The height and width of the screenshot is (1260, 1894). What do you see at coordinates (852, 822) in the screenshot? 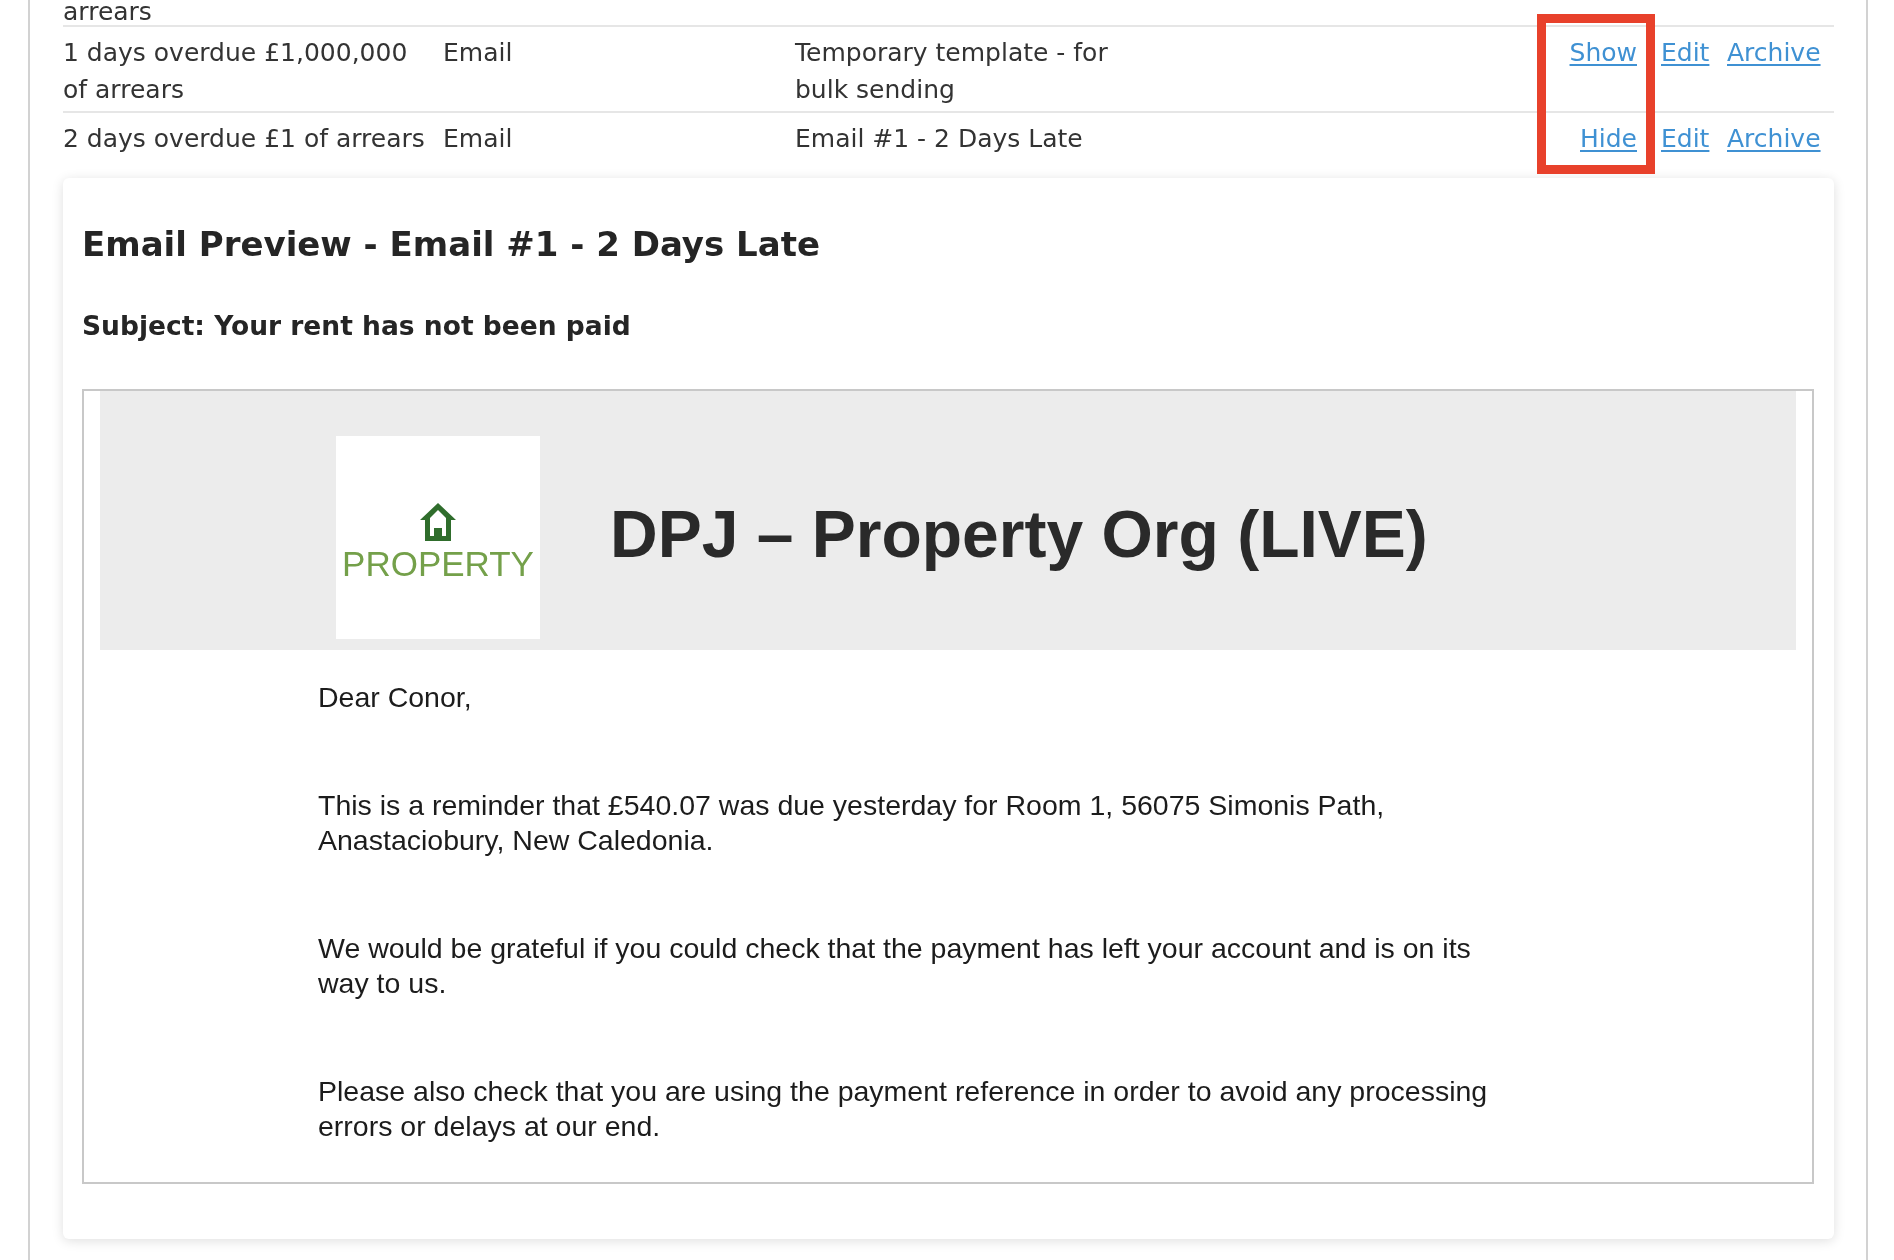
I see `email-text: This is a reminder that £540.07 was due yesterday for Room 1, 56075 Simonis Path, Anastaciobury, New Caledonia.` at bounding box center [852, 822].